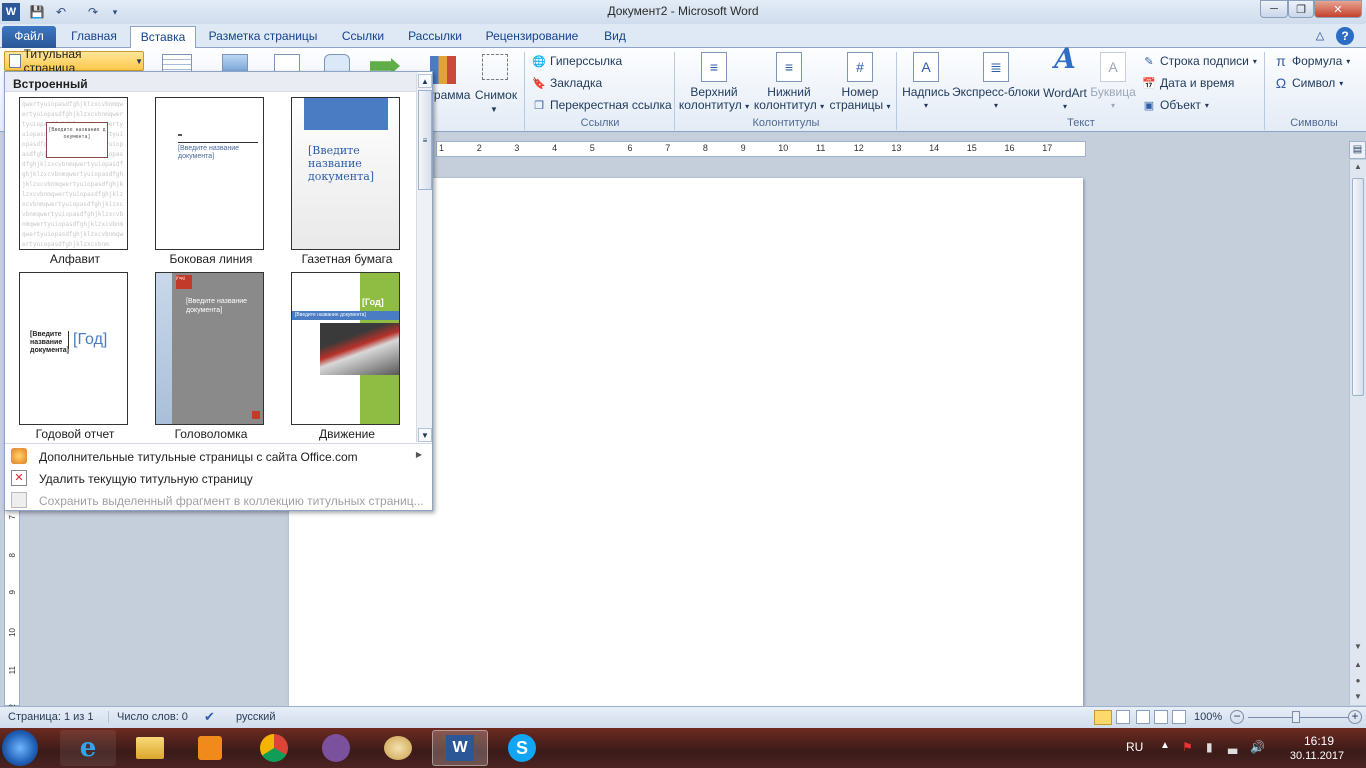  I want to click on quickparts-button: ≣ Экспресс-блоки ▾, so click(996, 82).